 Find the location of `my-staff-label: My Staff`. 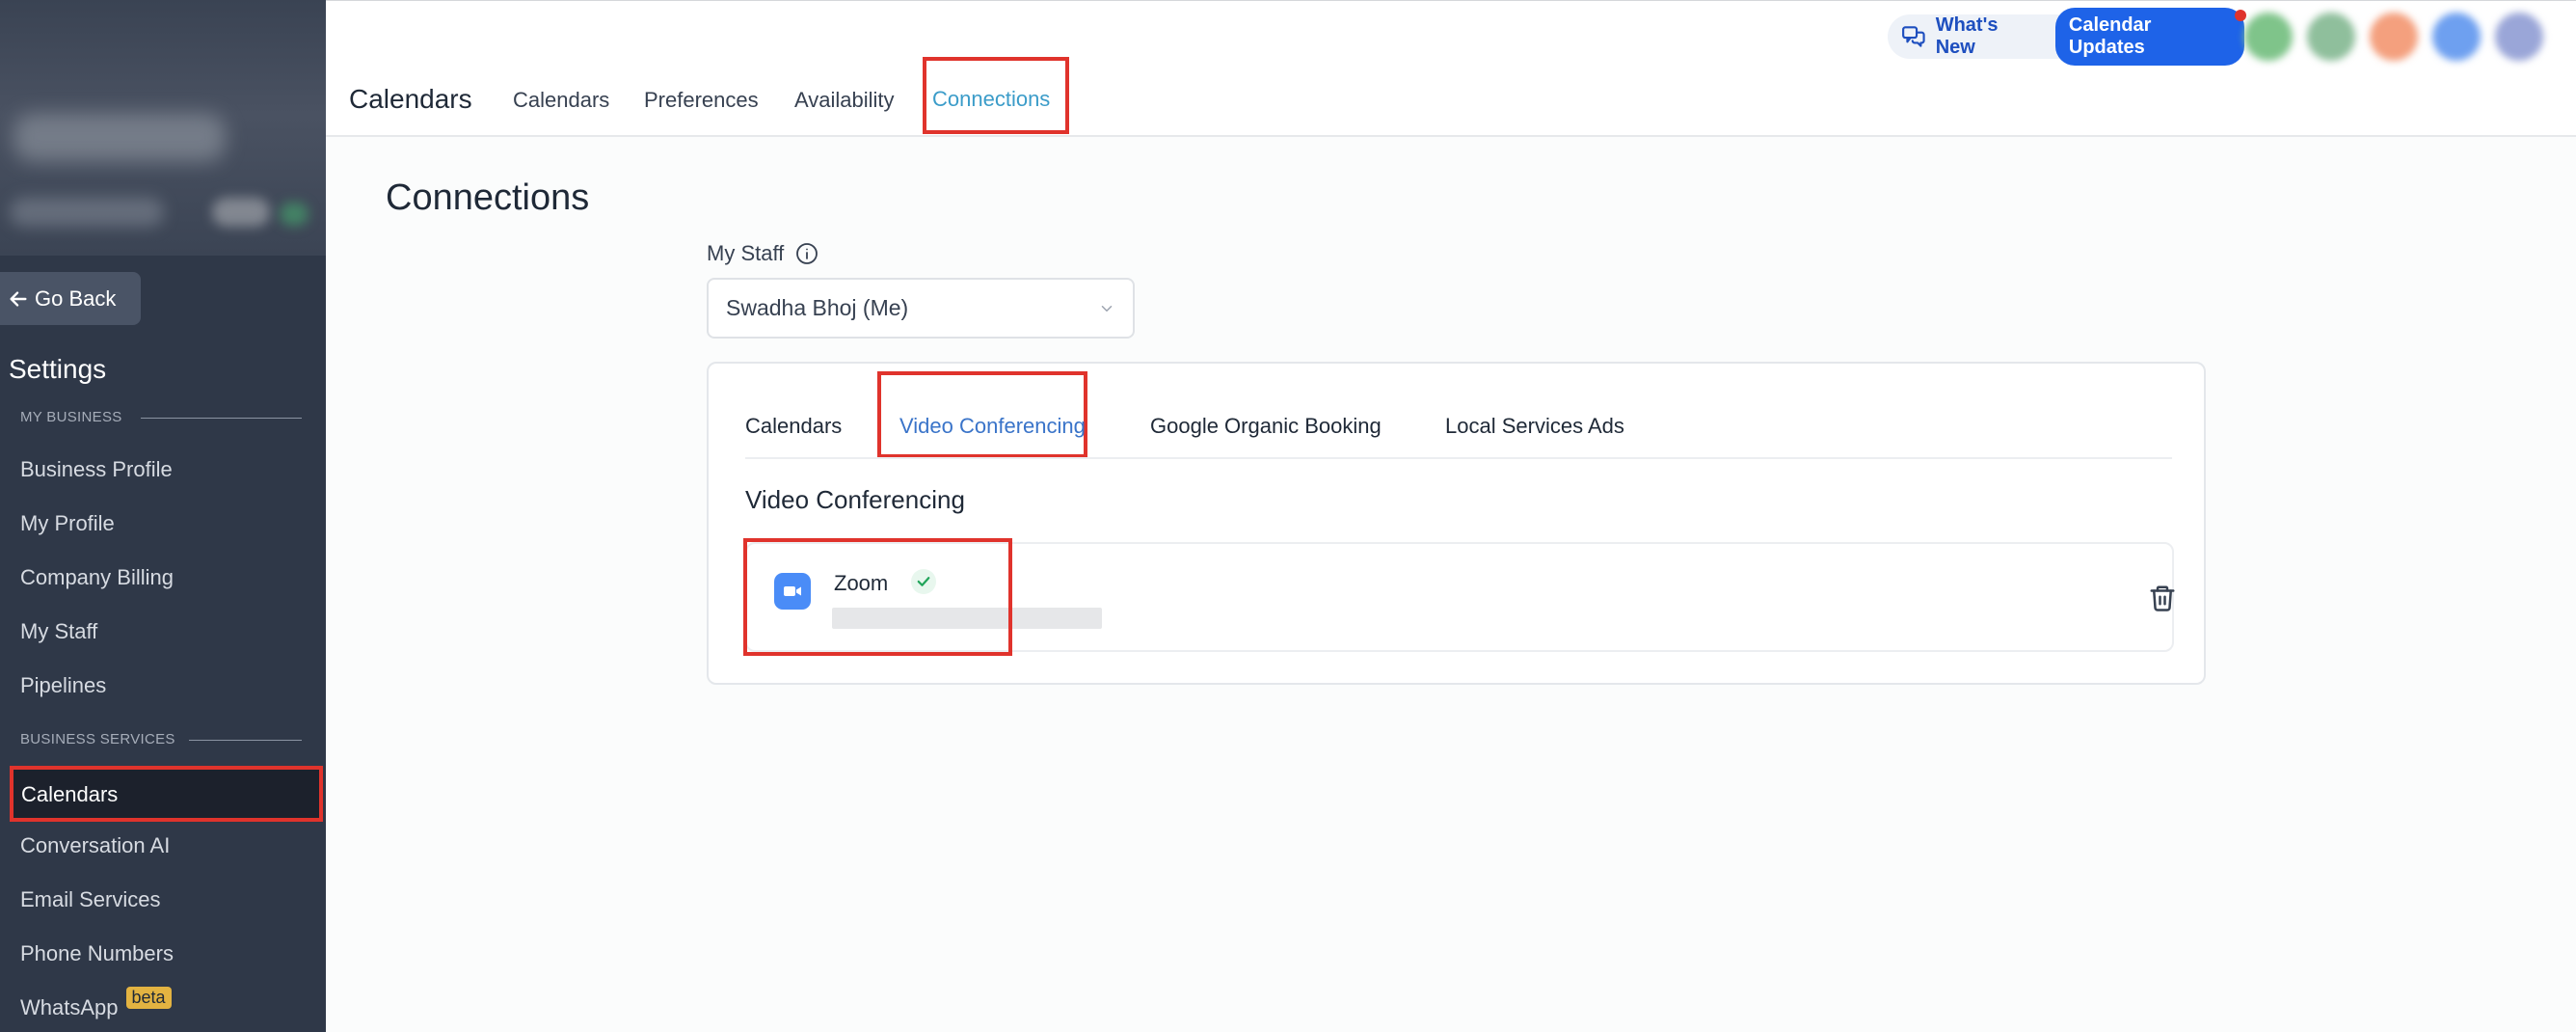

my-staff-label: My Staff is located at coordinates (763, 253).